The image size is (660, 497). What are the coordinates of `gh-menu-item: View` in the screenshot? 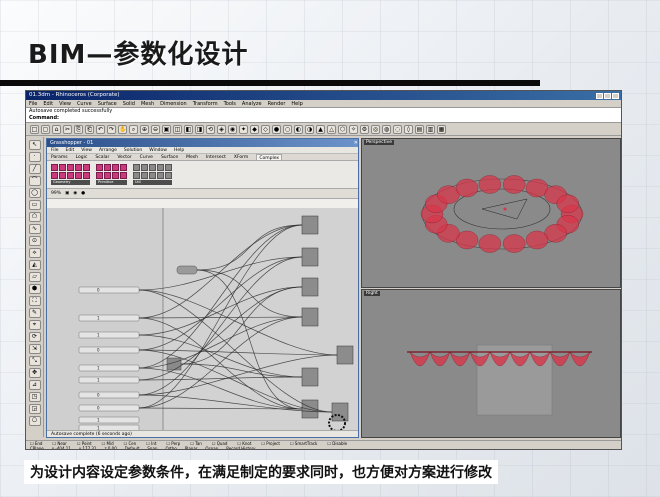 It's located at (86, 150).